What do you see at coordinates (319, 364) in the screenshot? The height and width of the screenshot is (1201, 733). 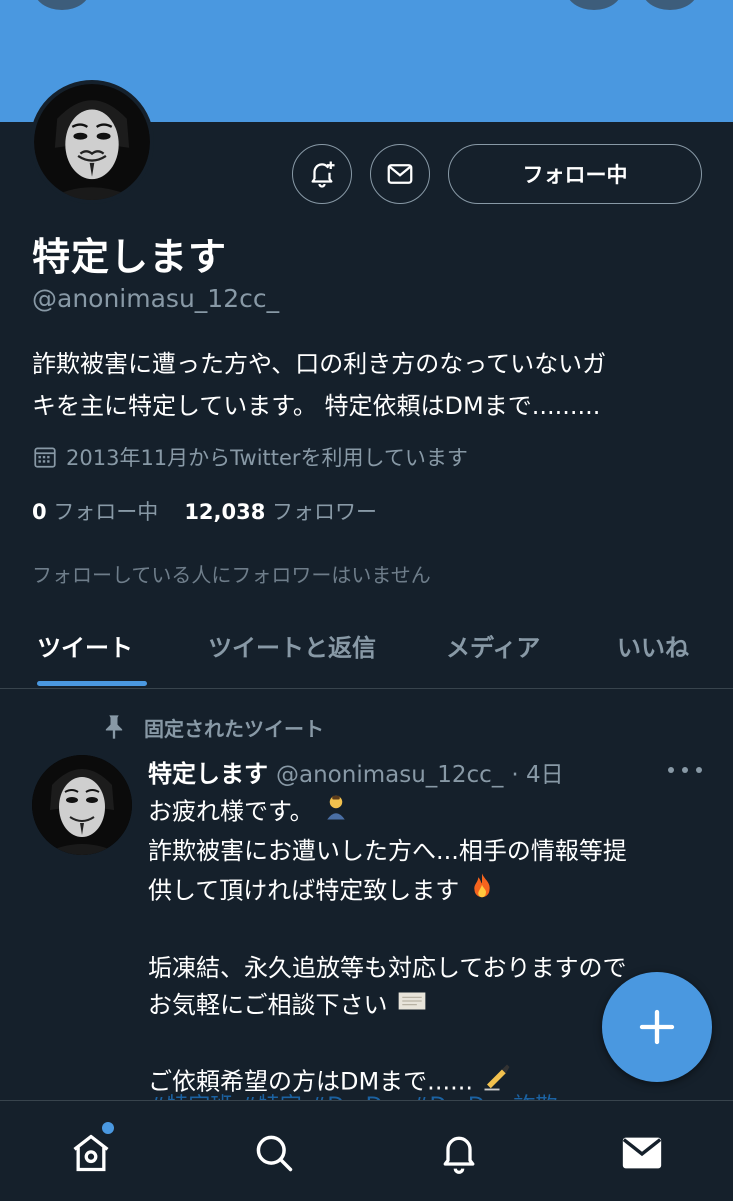 I see `bio-line: 詐欺被害に遭った方や、口の利き方のなっていないガ` at bounding box center [319, 364].